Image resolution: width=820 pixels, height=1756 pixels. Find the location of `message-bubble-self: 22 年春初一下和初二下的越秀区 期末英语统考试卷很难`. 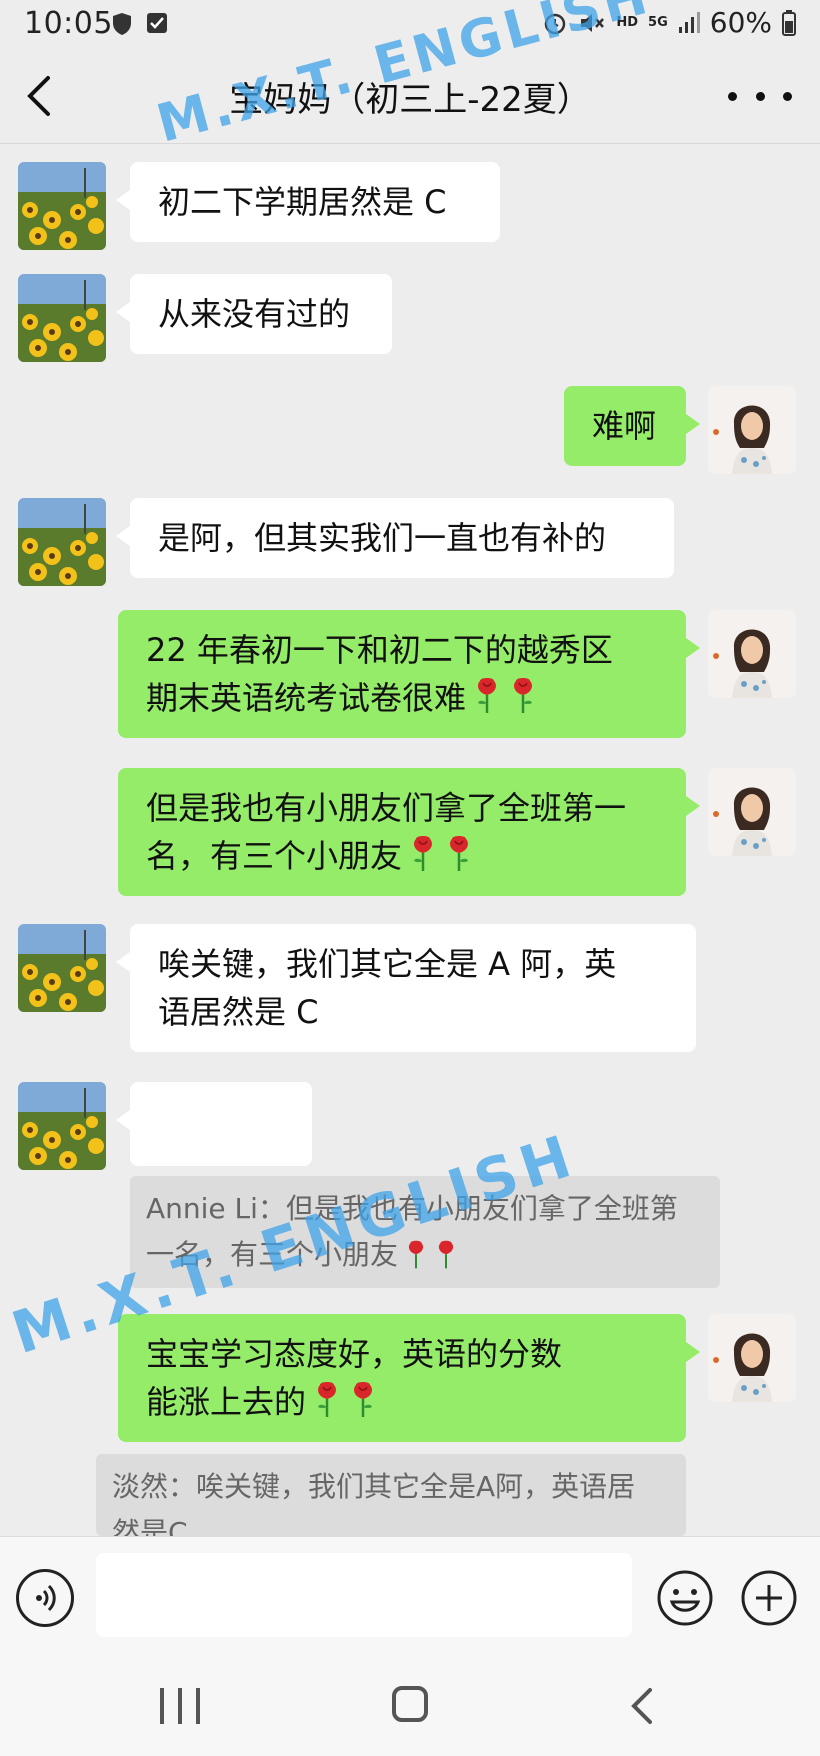

message-bubble-self: 22 年春初一下和初二下的越秀区 期末英语统考试卷很难 is located at coordinates (409, 674).